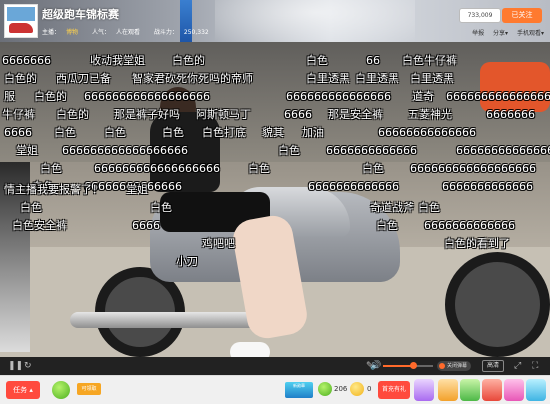  I want to click on danmaku-comment: 小刀, so click(187, 261).